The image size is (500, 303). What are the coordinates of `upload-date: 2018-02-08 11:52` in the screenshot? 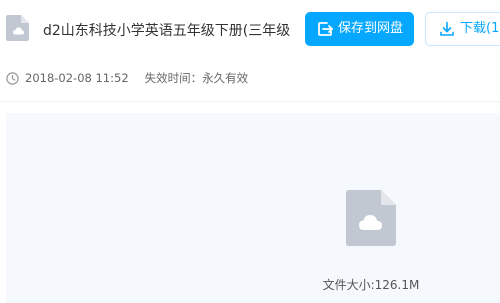 It's located at (77, 78).